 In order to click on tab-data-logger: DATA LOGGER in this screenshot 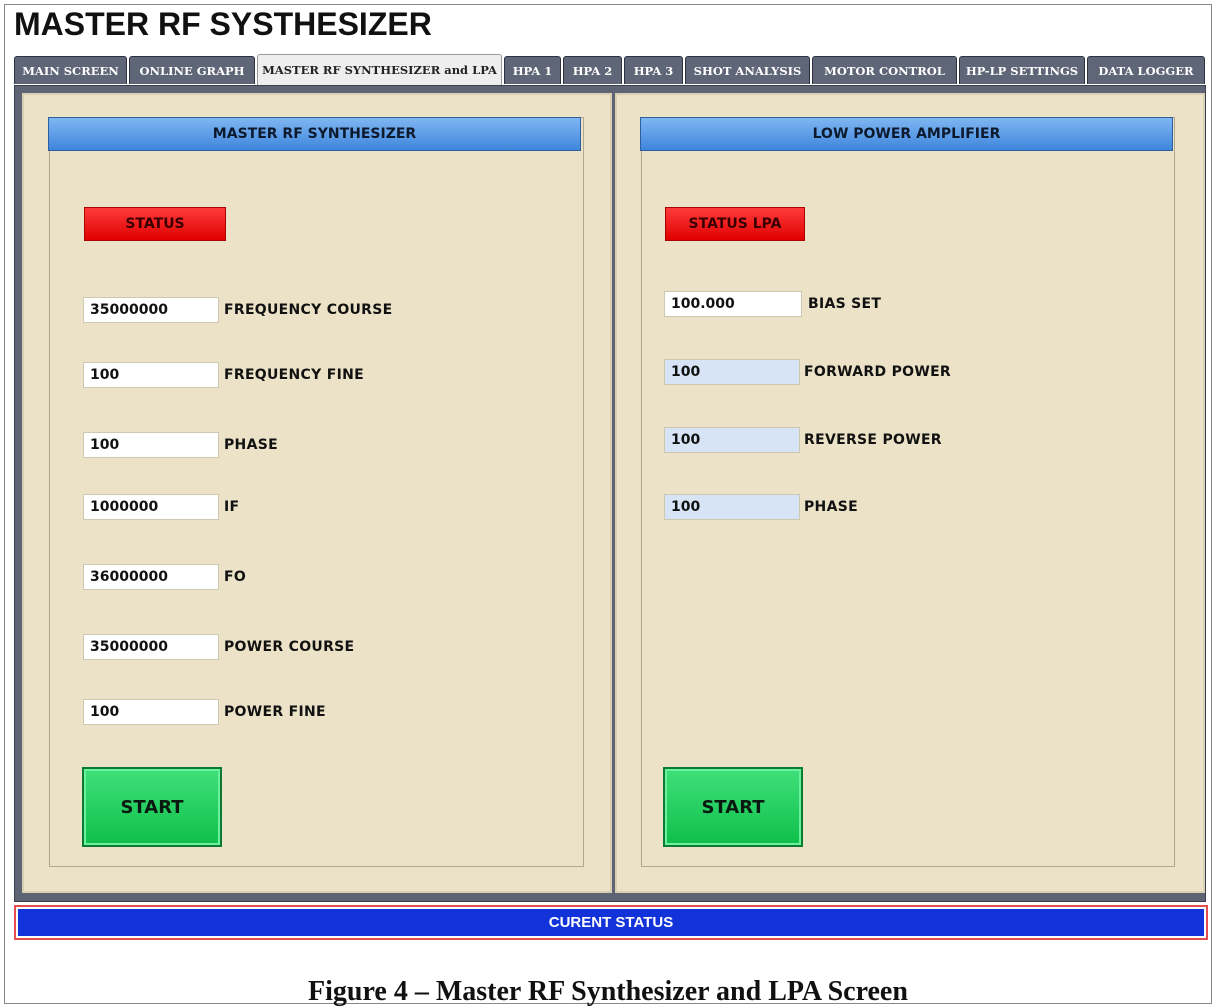, I will do `click(1146, 70)`.